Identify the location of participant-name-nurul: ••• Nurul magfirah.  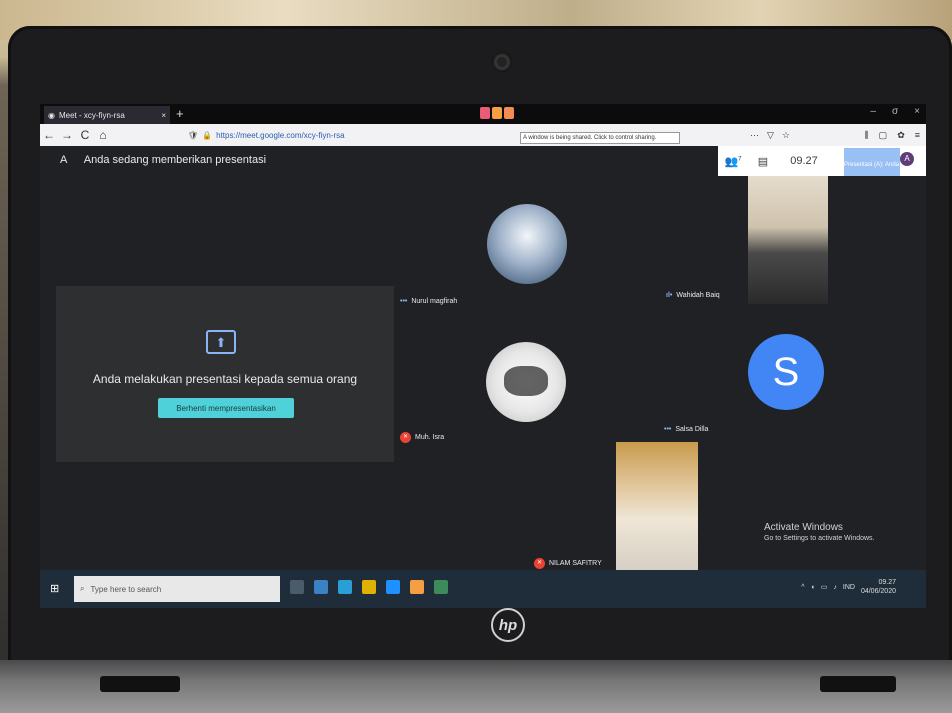
(429, 301).